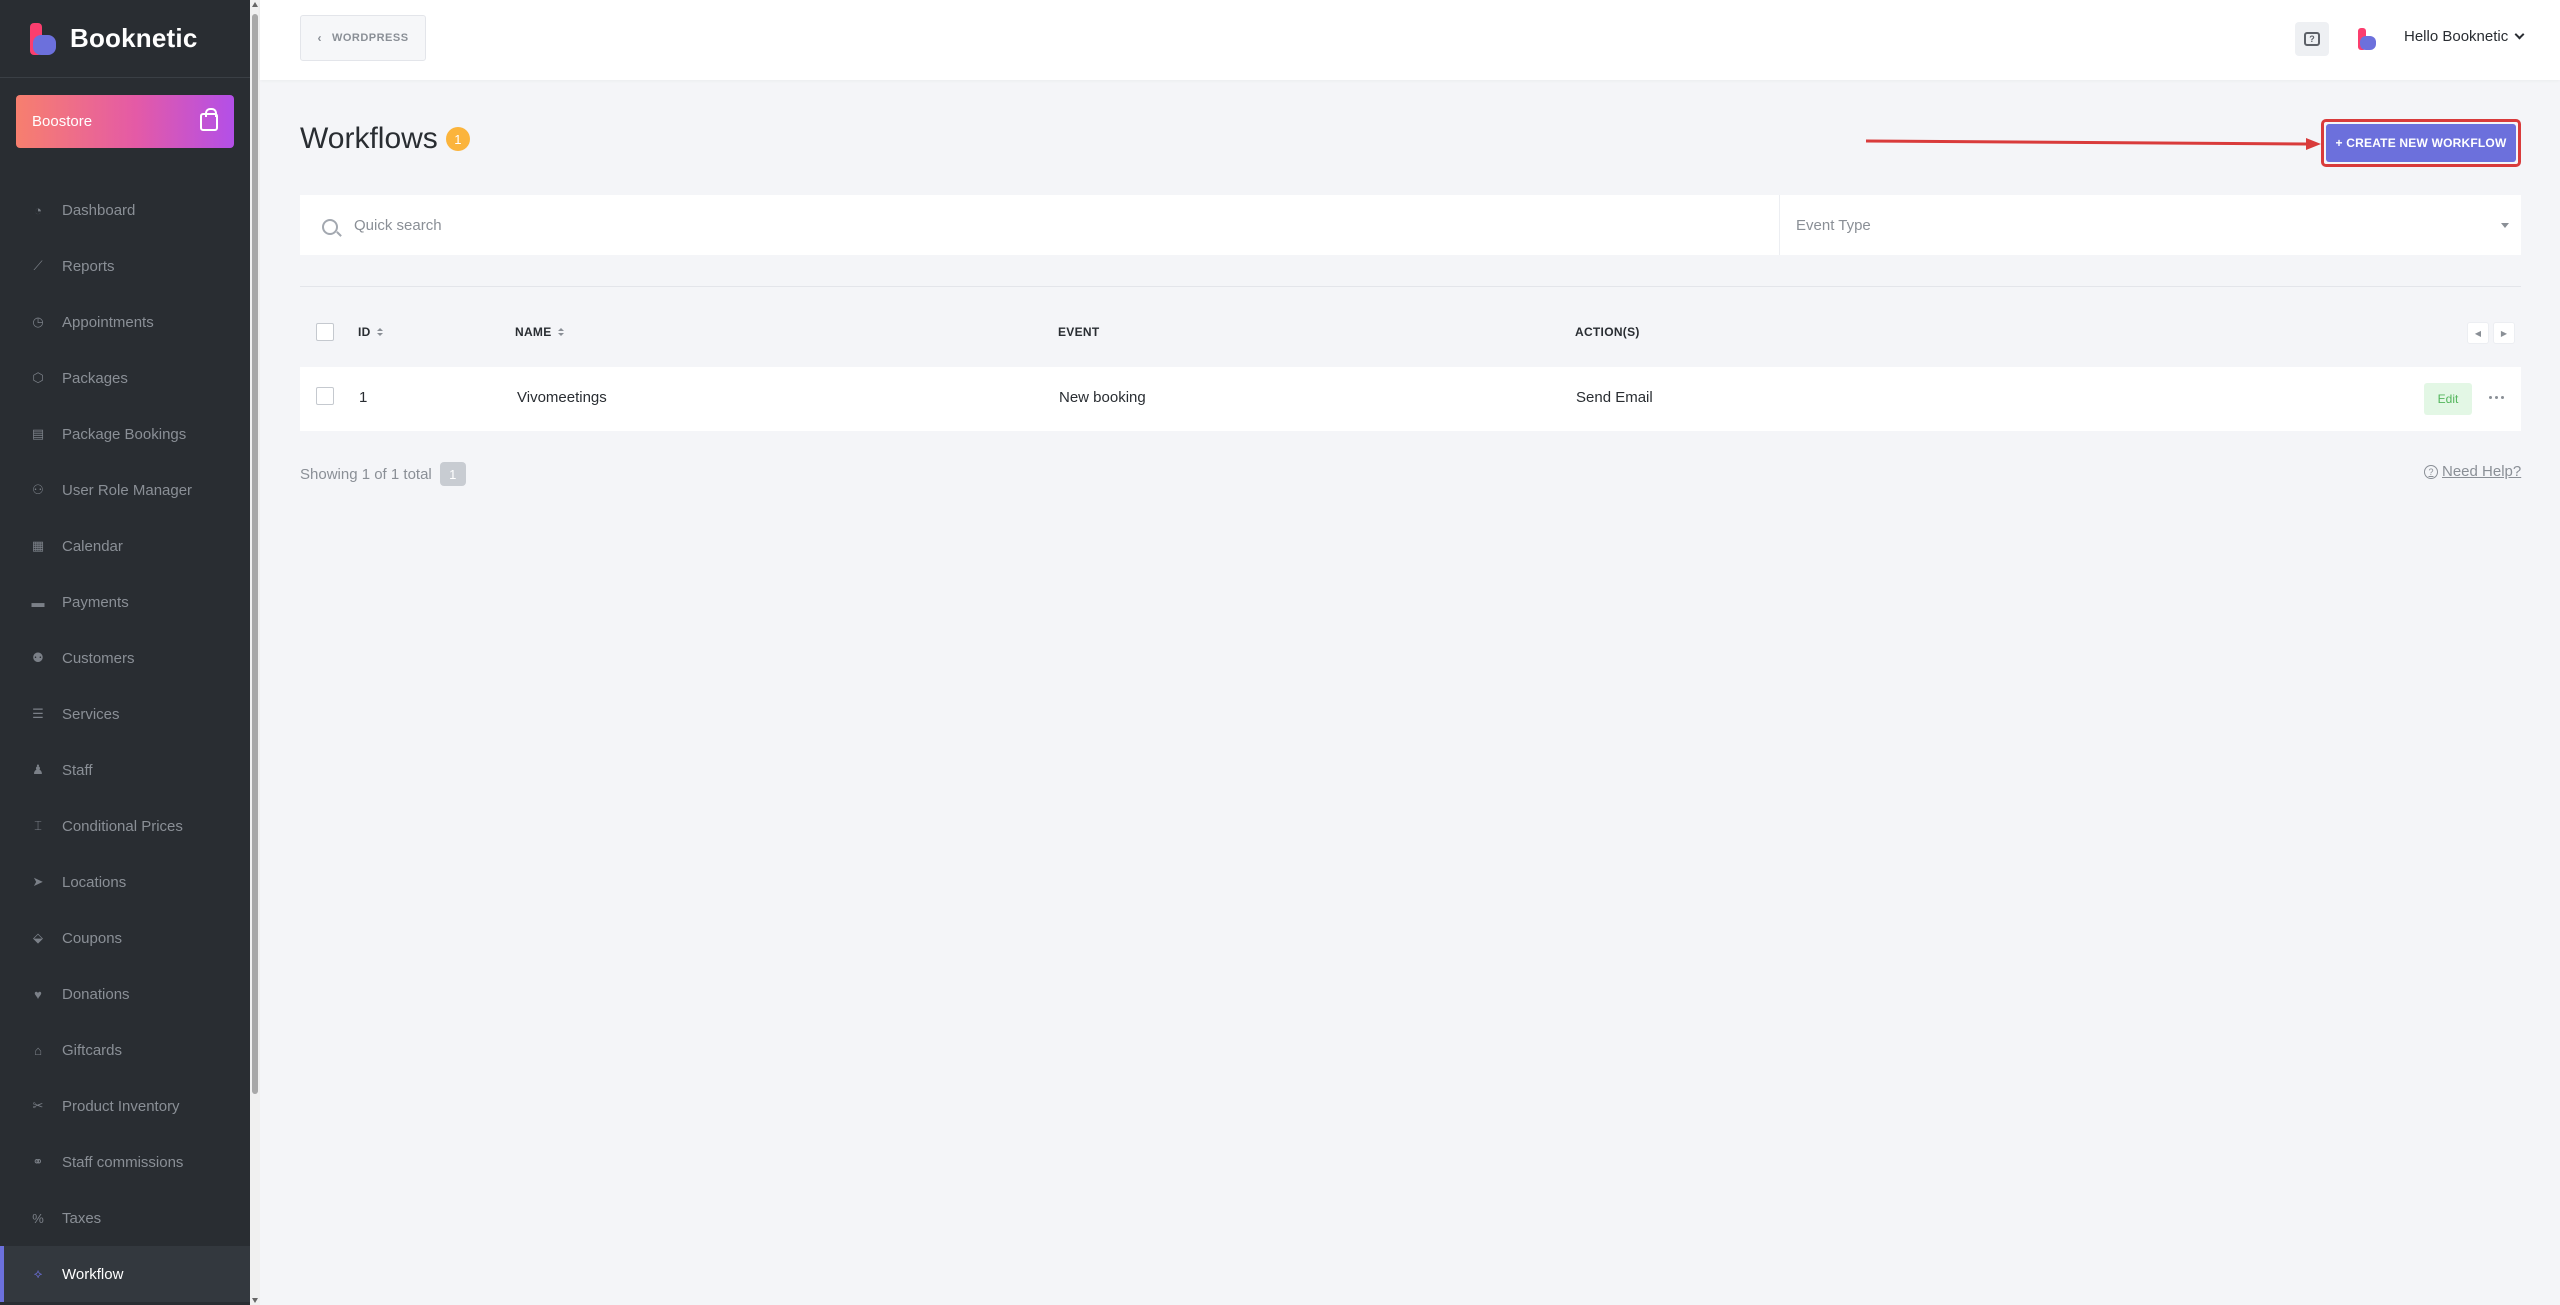 The height and width of the screenshot is (1305, 2560). What do you see at coordinates (2519, 34) in the screenshot?
I see `chevron-down-icon` at bounding box center [2519, 34].